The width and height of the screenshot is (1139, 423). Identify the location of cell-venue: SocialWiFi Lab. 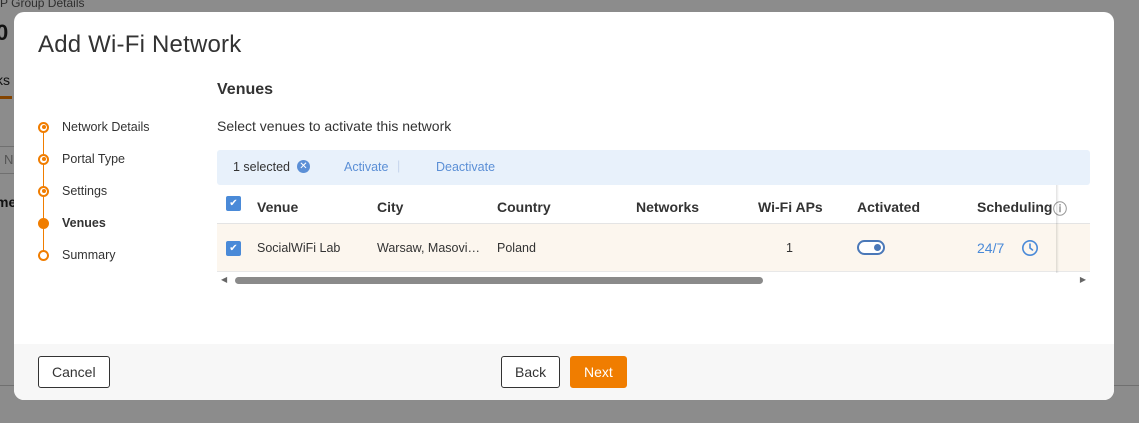
(299, 248).